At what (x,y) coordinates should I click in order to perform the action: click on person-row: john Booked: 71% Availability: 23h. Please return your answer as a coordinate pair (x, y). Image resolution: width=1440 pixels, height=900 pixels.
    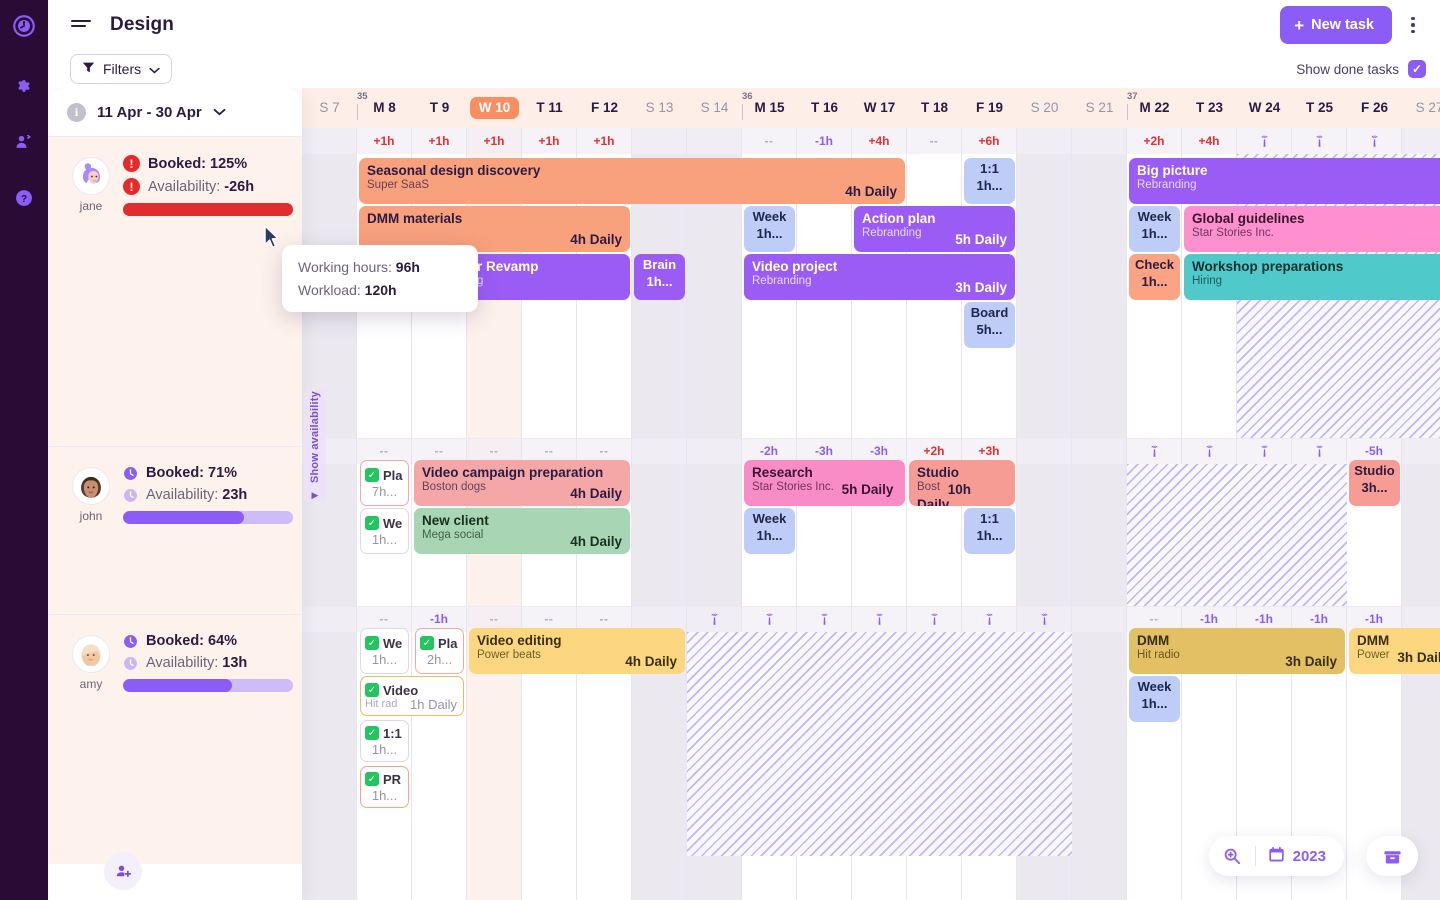
    Looking at the image, I should click on (175, 530).